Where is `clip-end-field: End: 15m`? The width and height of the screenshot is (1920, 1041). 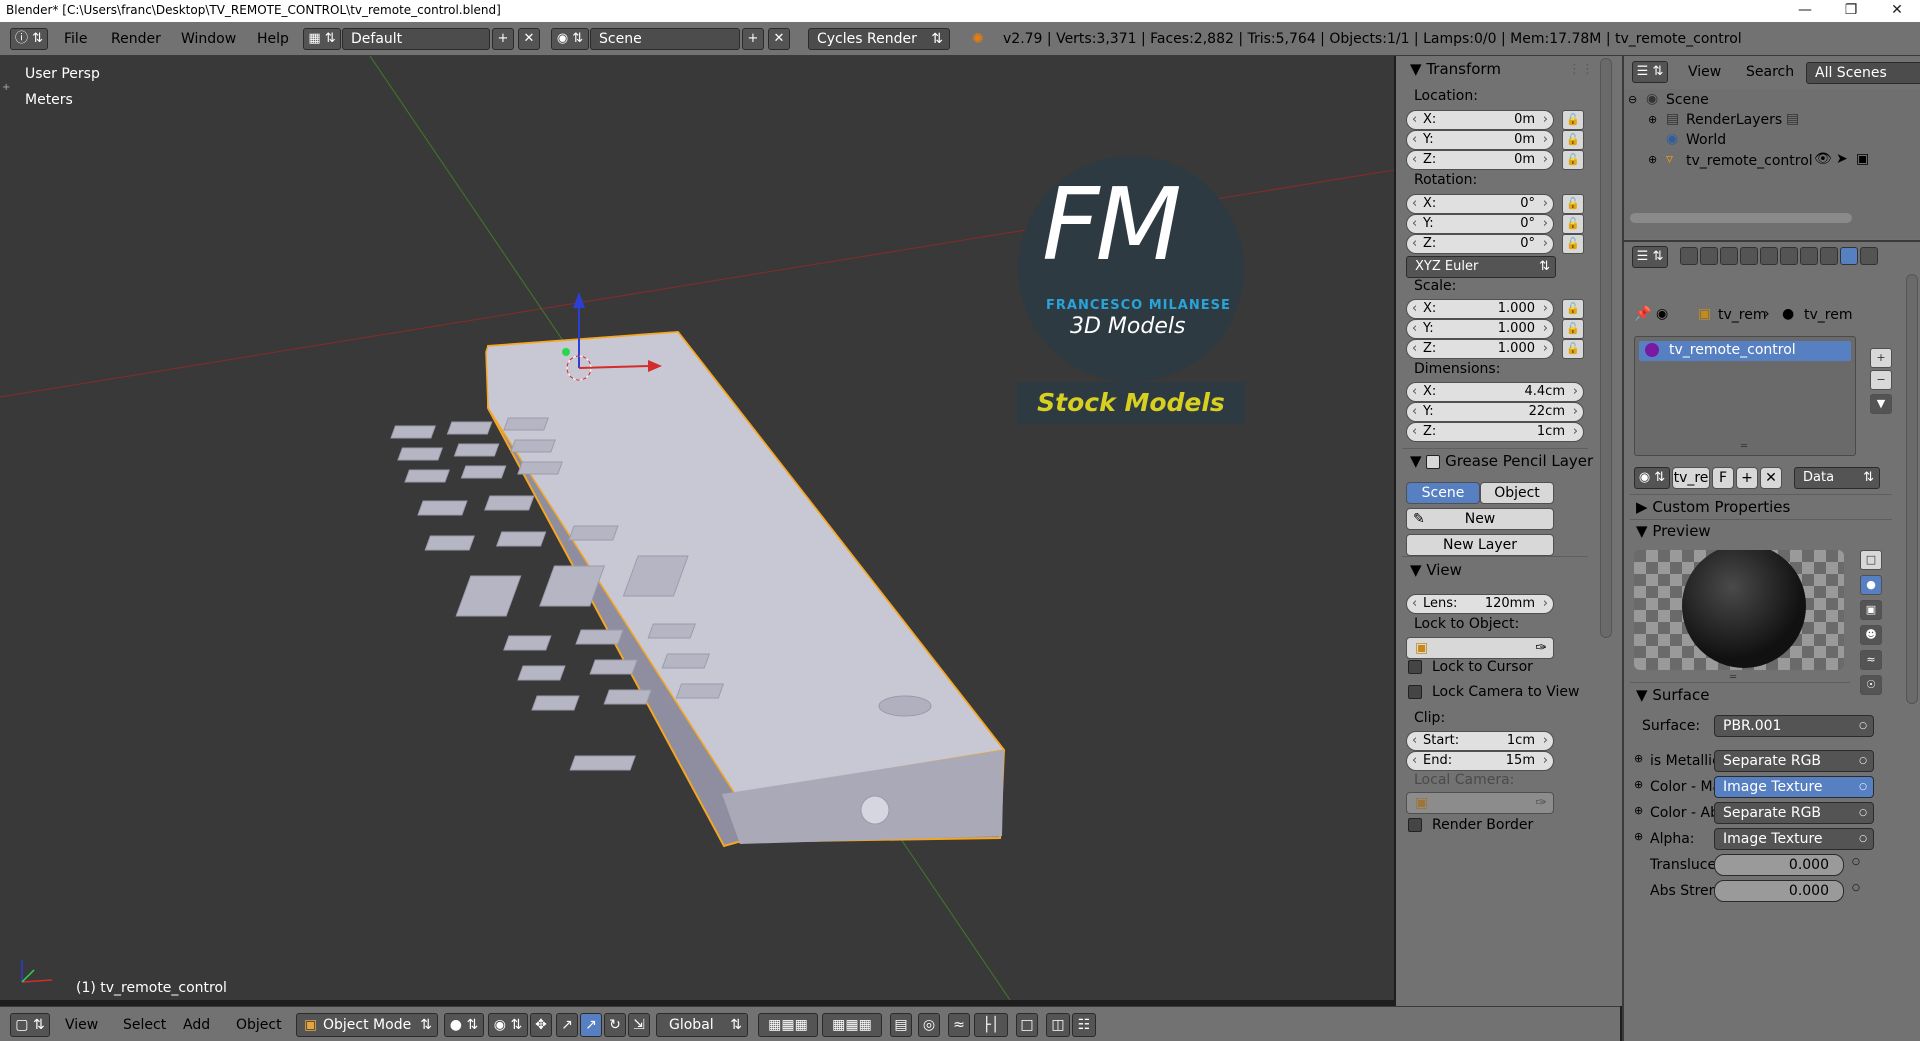
clip-end-field: End: 15m is located at coordinates (1480, 761).